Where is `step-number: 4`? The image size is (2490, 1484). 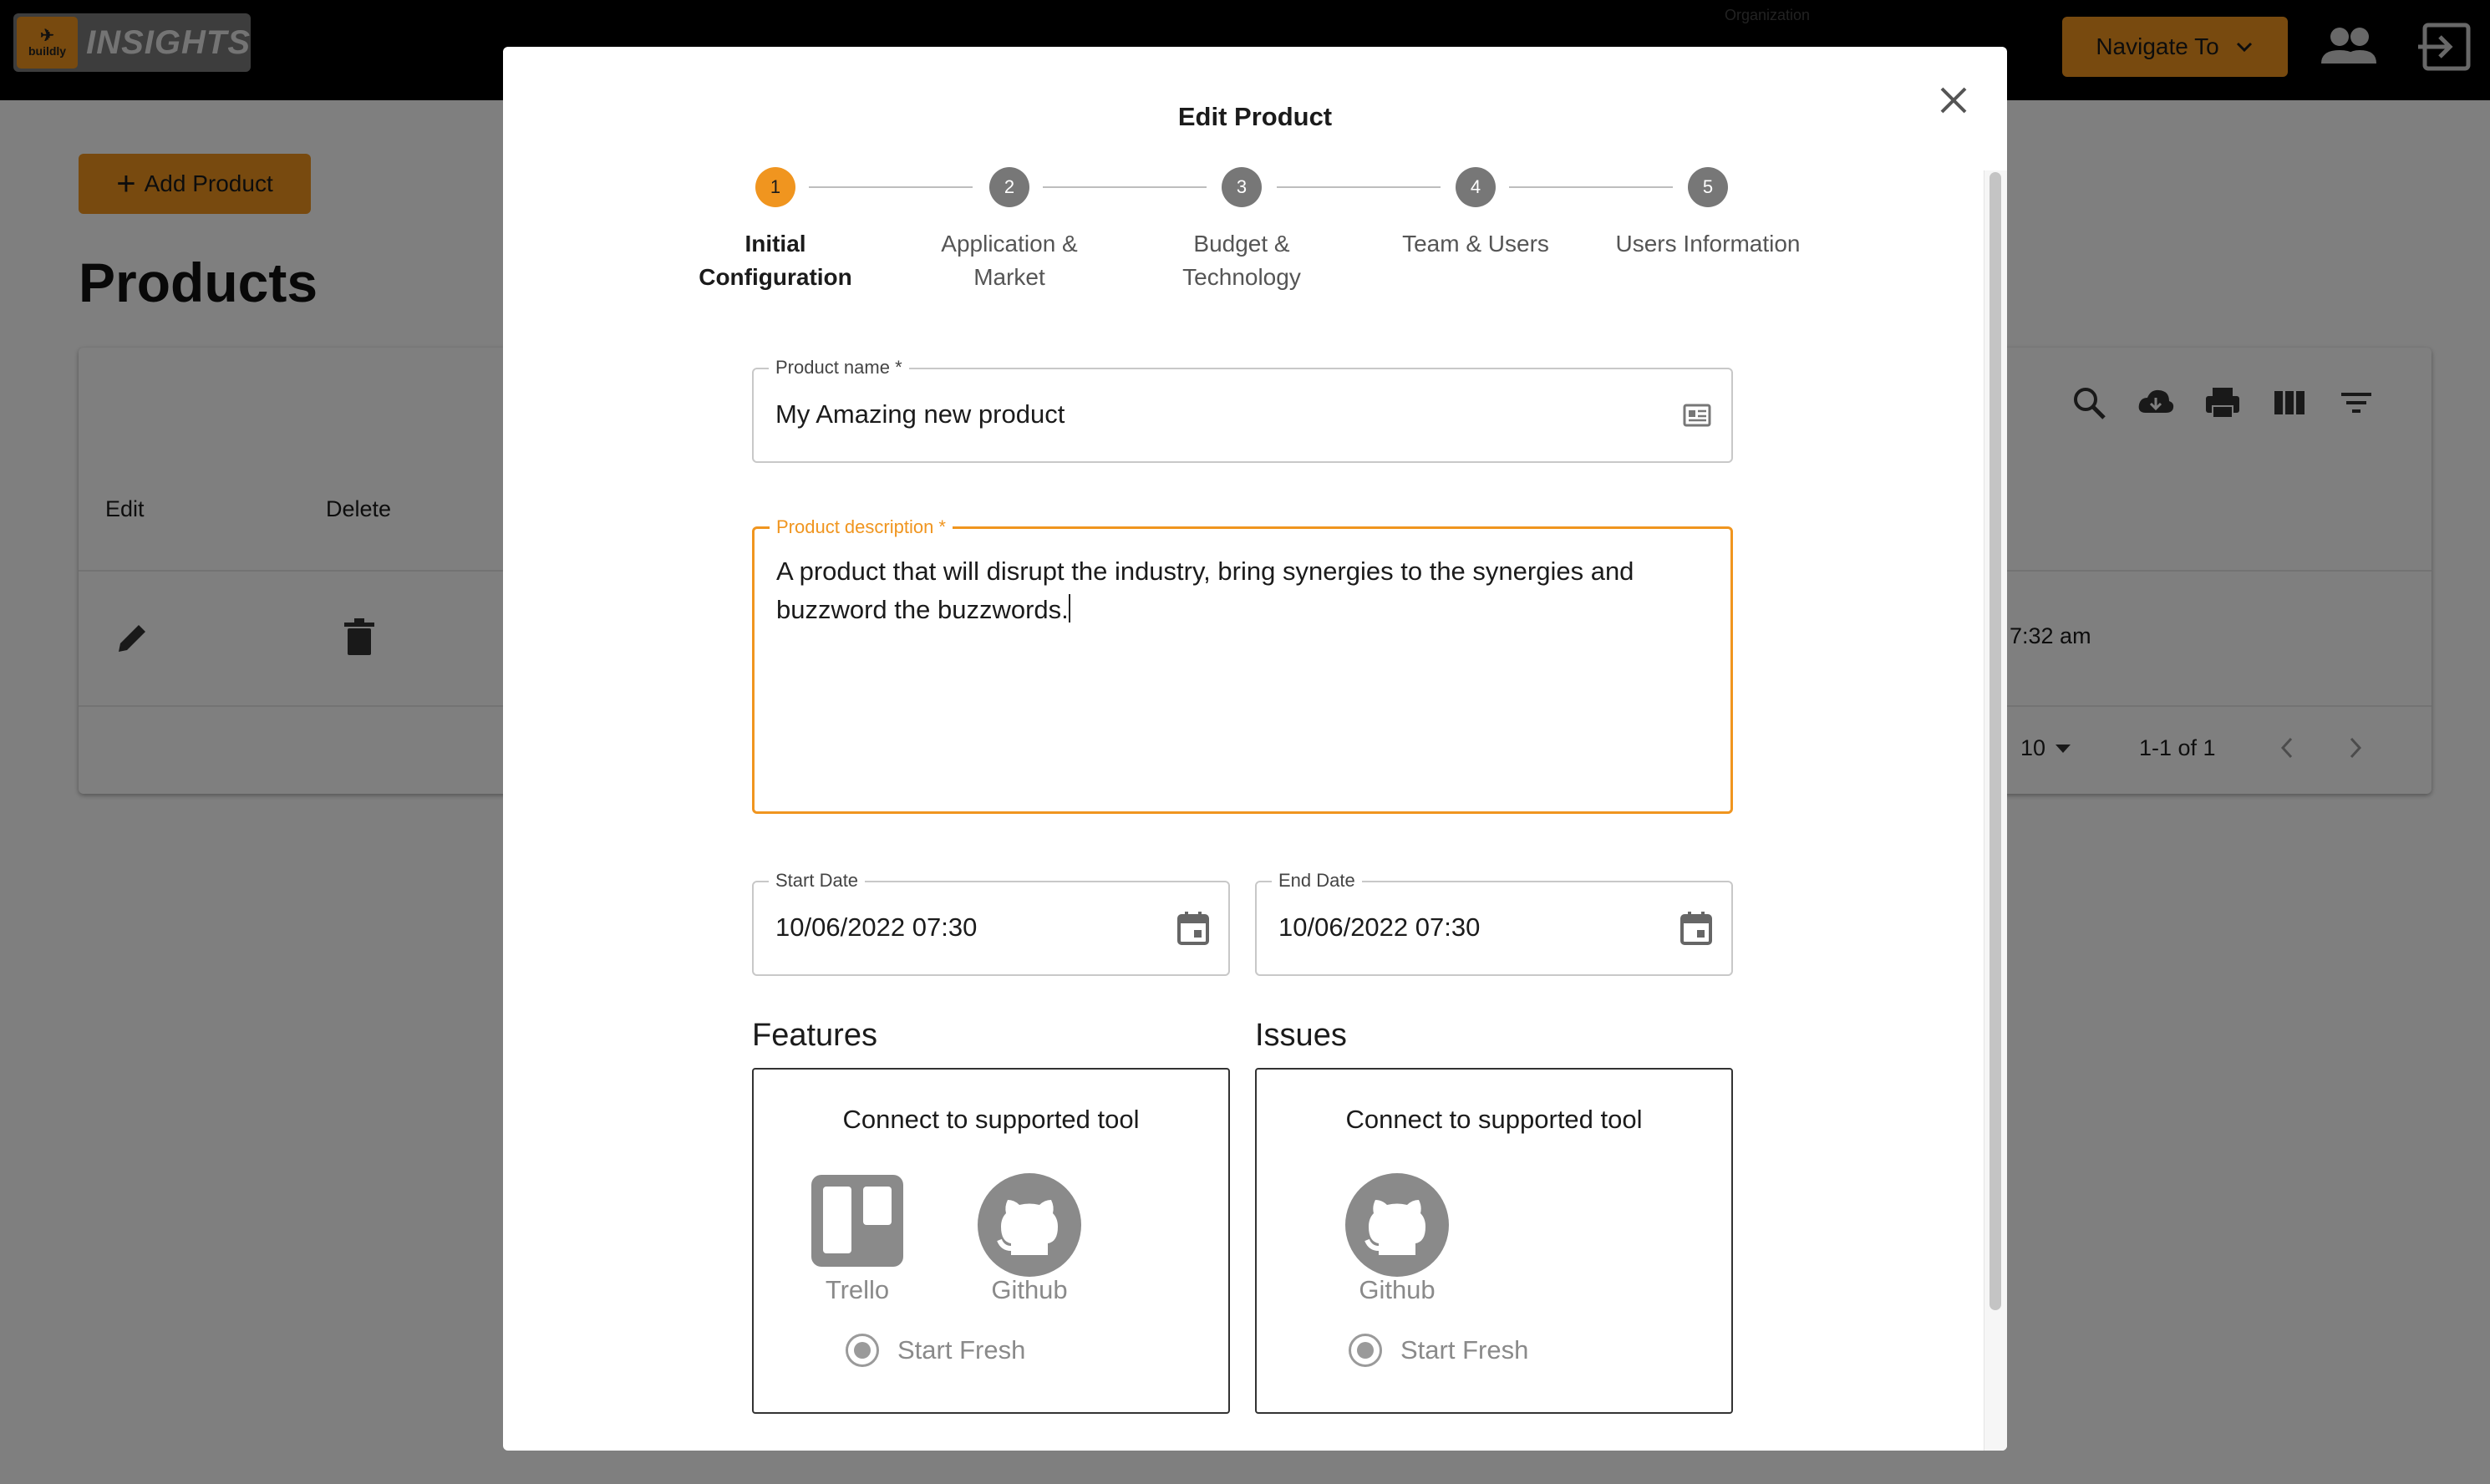 step-number: 4 is located at coordinates (1476, 187).